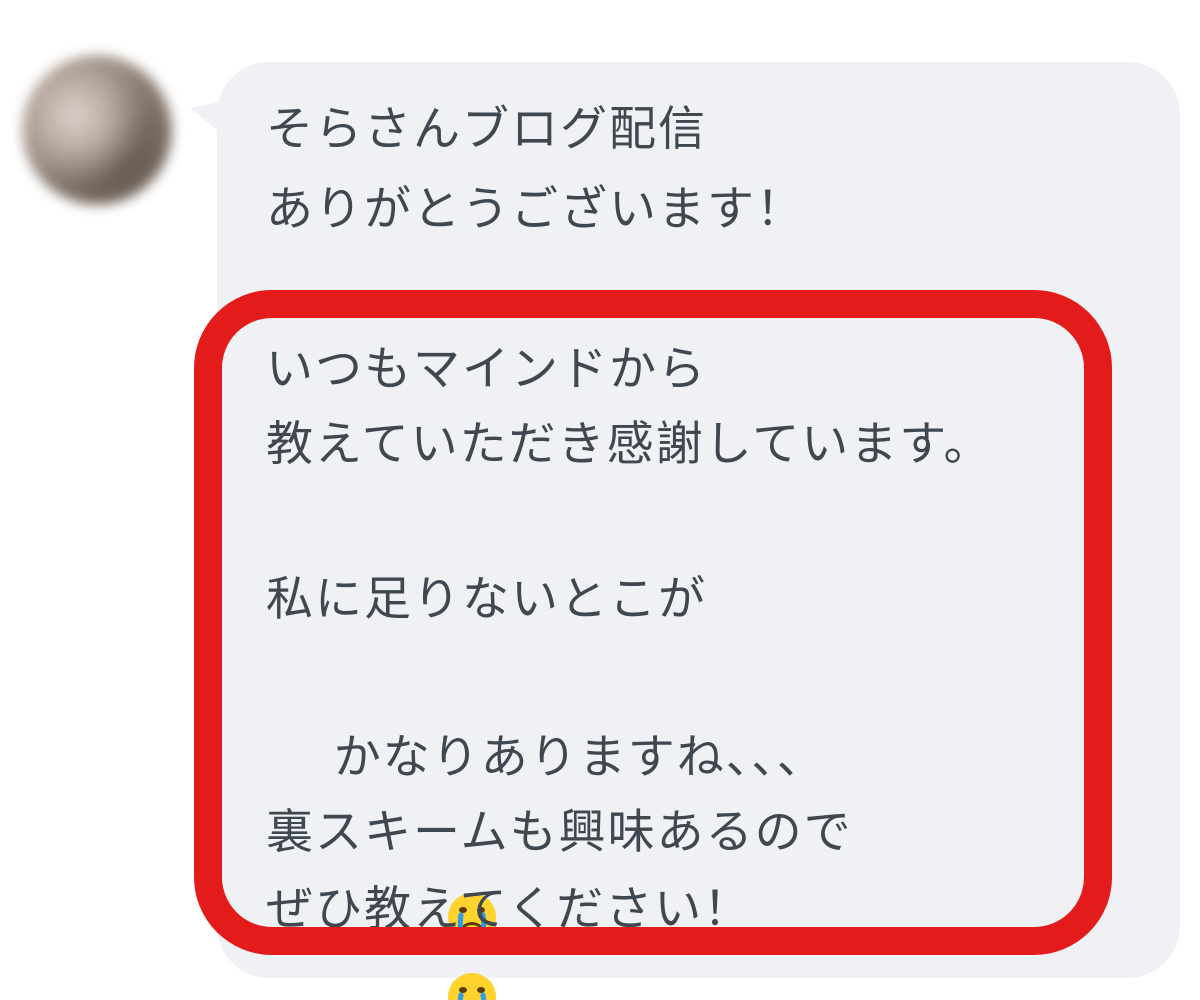 This screenshot has height=1000, width=1200. What do you see at coordinates (579, 757) in the screenshot?
I see `message-line-6: かなりありますね、、、` at bounding box center [579, 757].